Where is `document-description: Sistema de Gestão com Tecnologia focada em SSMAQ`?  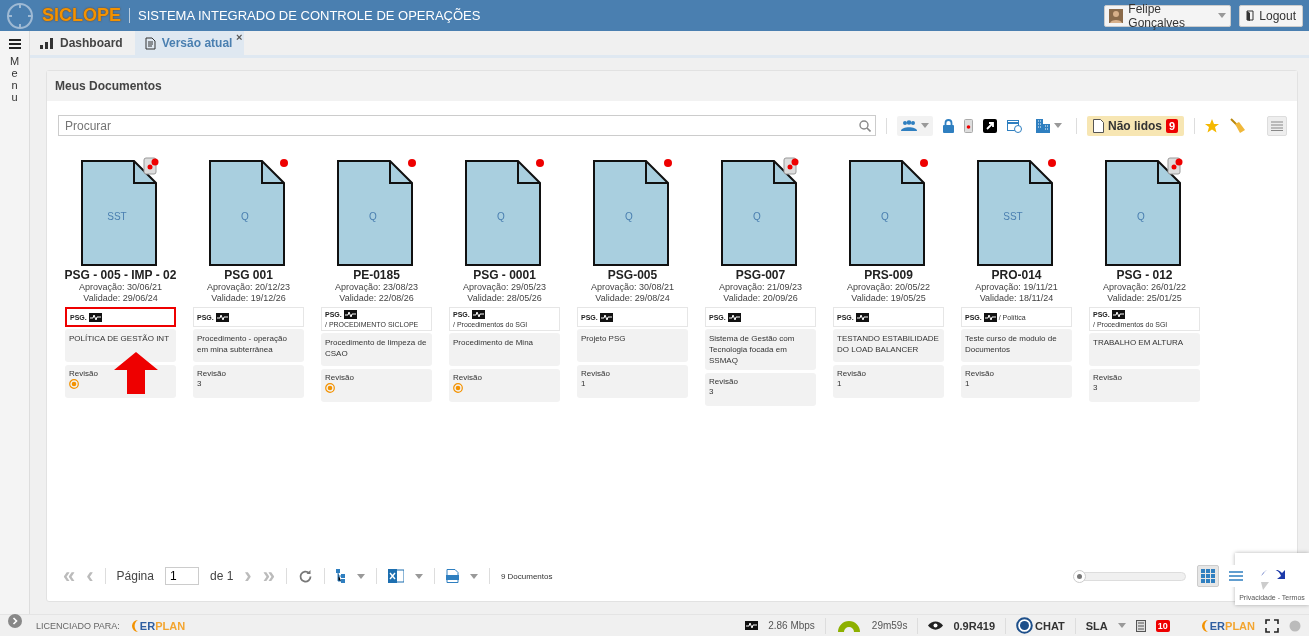 document-description: Sistema de Gestão com Tecnologia focada em SSMAQ is located at coordinates (760, 349).